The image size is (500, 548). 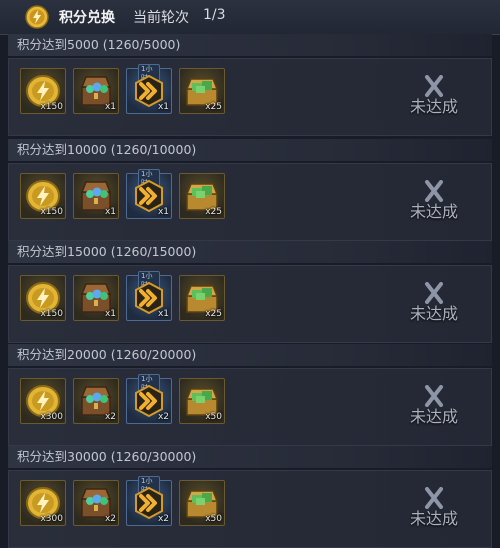 I want to click on tier-label: 积分达到10000 (1260/10000), so click(x=250, y=150).